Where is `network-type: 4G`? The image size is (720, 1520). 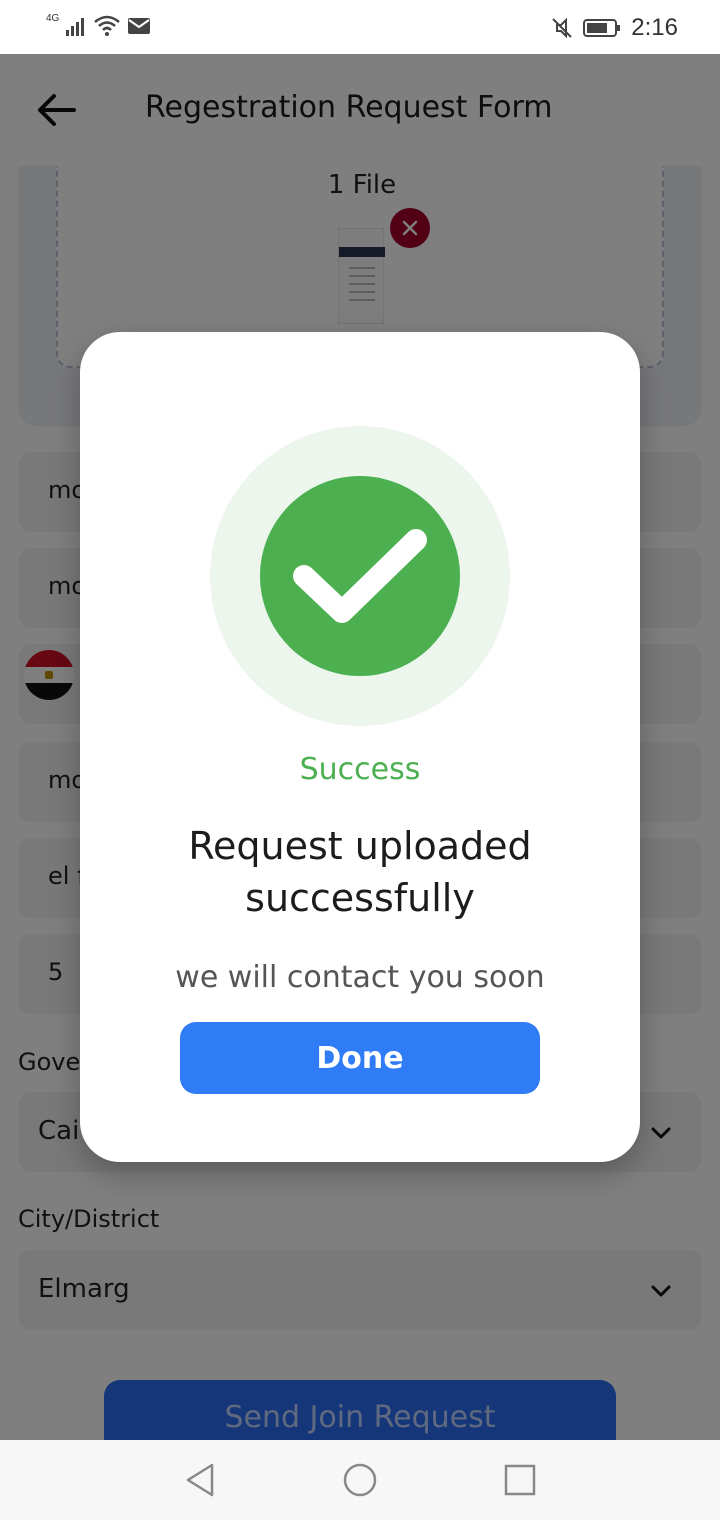 network-type: 4G is located at coordinates (53, 18).